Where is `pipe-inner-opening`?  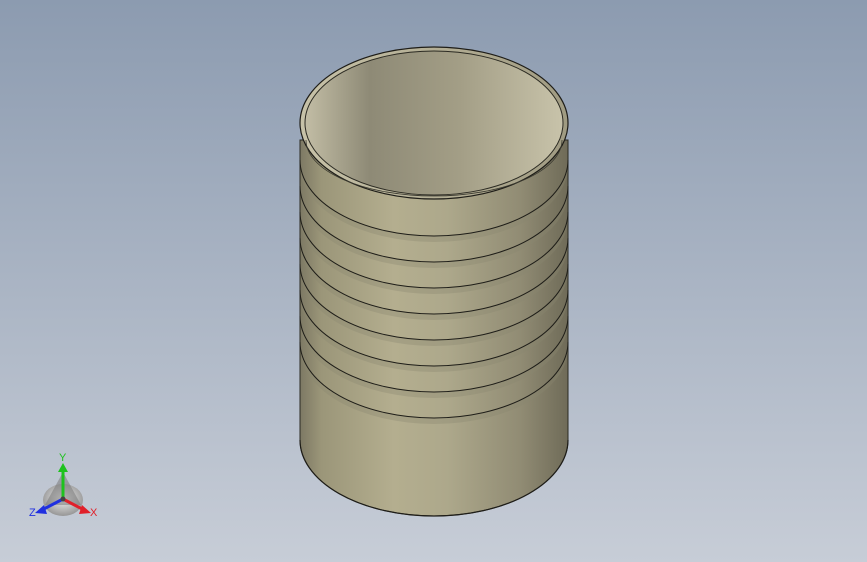
pipe-inner-opening is located at coordinates (434, 123).